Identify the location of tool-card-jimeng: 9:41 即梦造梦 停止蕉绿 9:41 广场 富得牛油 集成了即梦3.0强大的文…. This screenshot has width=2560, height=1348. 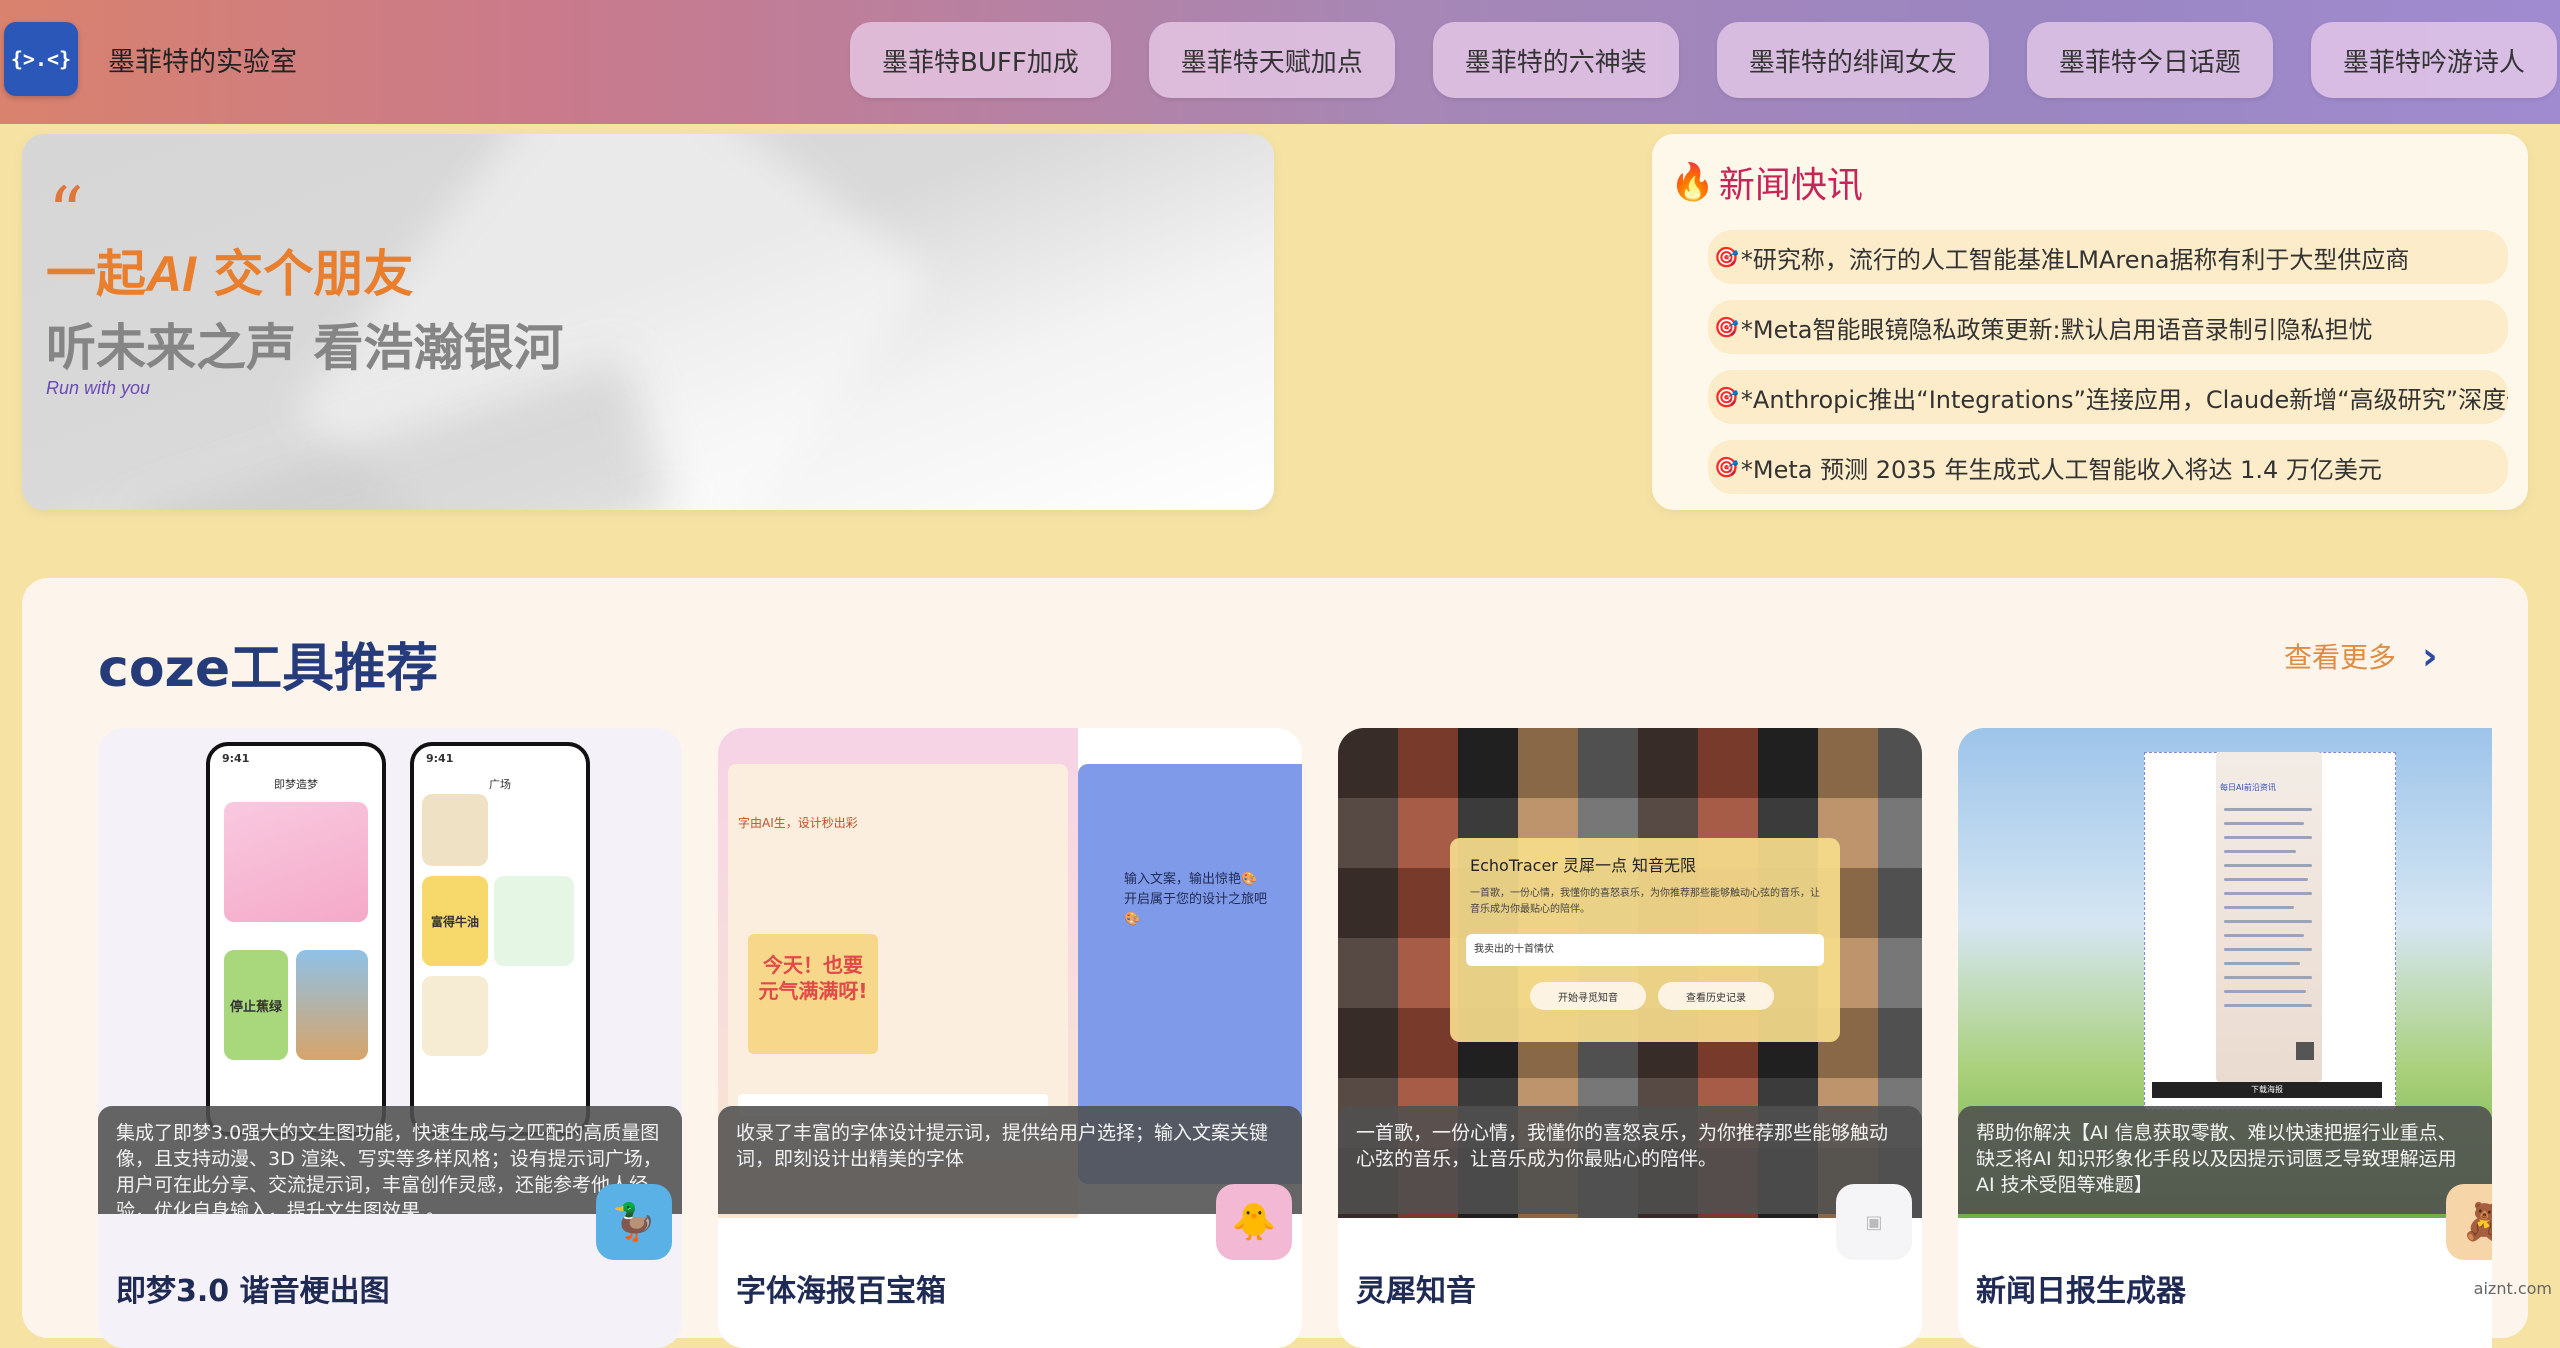
(390, 1038).